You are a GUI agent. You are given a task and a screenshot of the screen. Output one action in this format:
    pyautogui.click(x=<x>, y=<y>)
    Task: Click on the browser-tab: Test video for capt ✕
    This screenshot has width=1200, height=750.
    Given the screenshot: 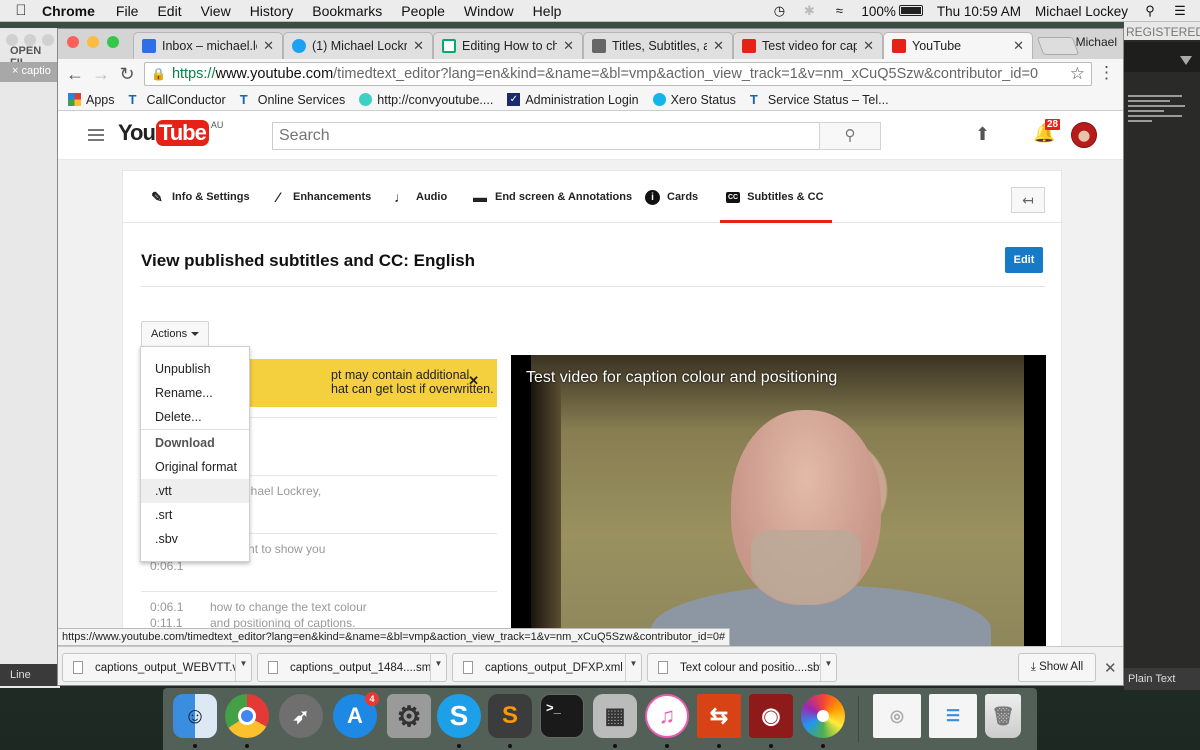 What is the action you would take?
    pyautogui.click(x=808, y=45)
    